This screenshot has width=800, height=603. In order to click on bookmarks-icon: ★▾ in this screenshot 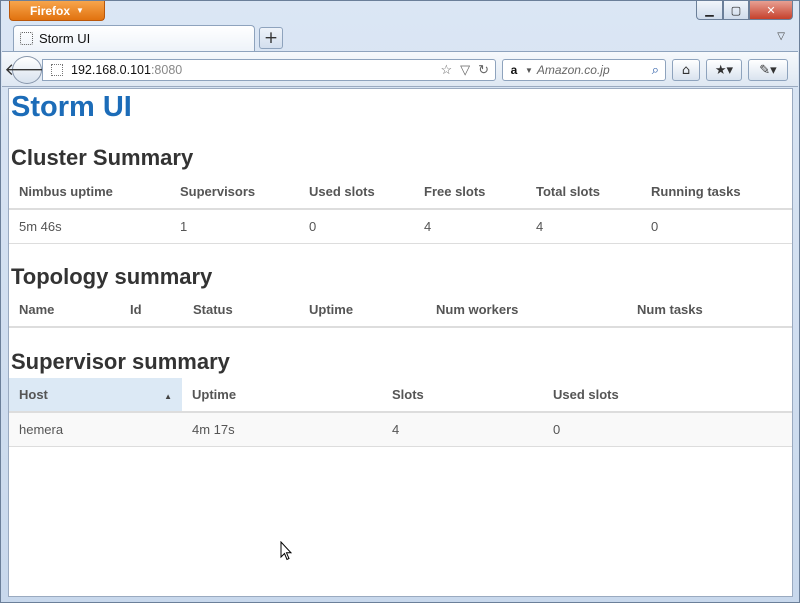, I will do `click(724, 70)`.